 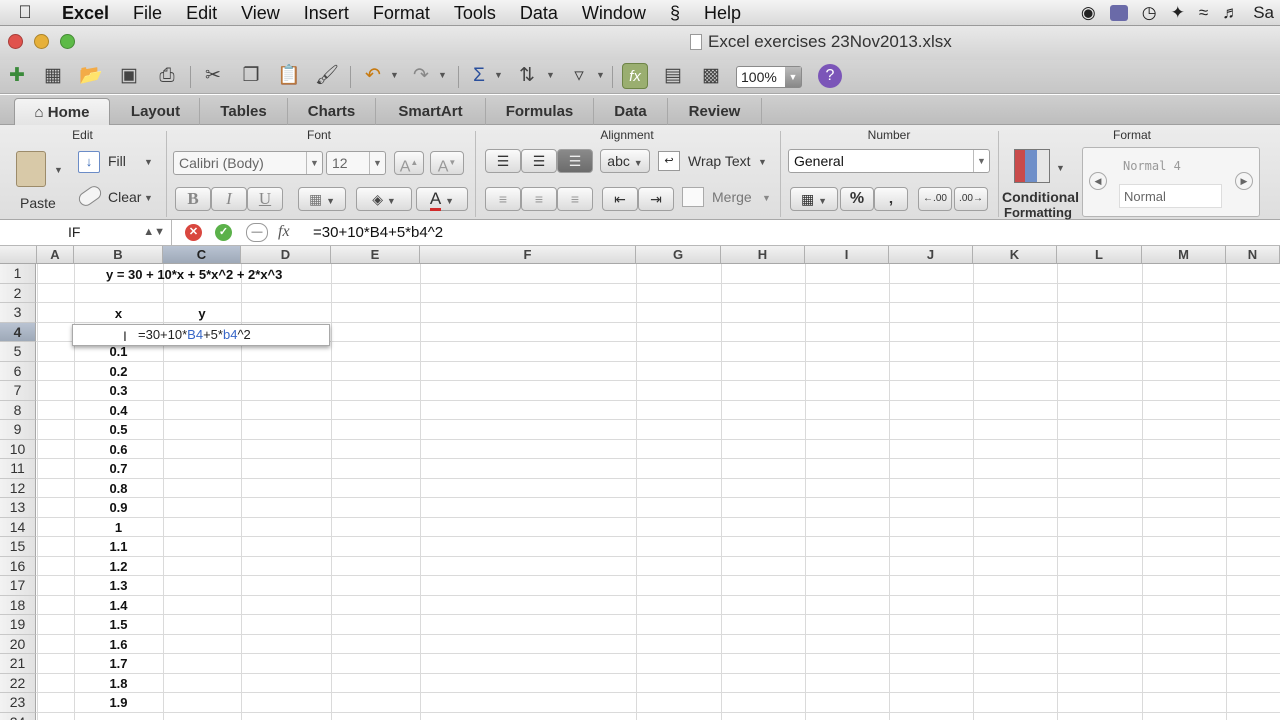 I want to click on menu-edit: Edit, so click(x=201, y=13).